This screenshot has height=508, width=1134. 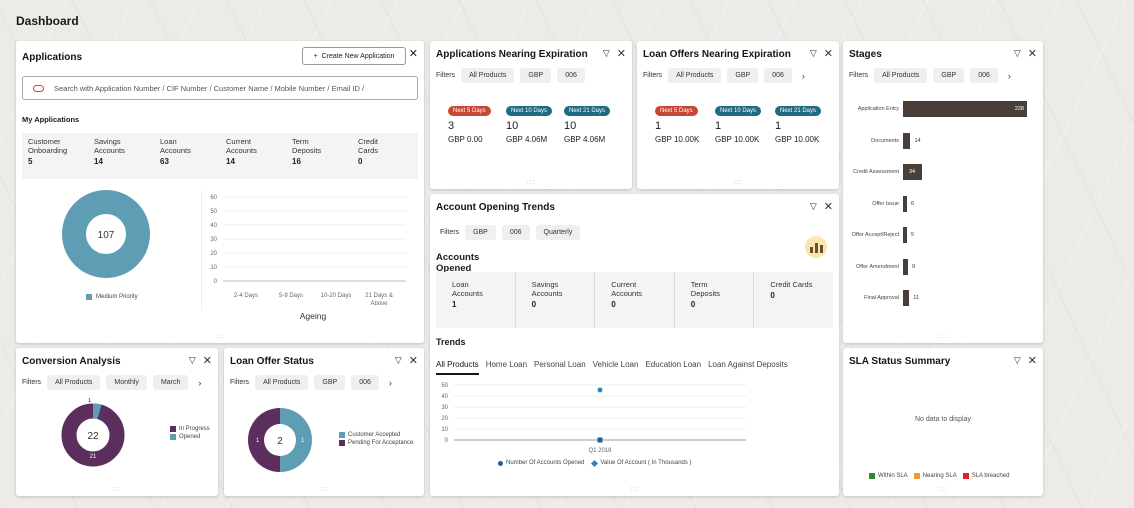 I want to click on expiration-column: Next 10 Days 10 GBP 4.06M, so click(x=532, y=124).